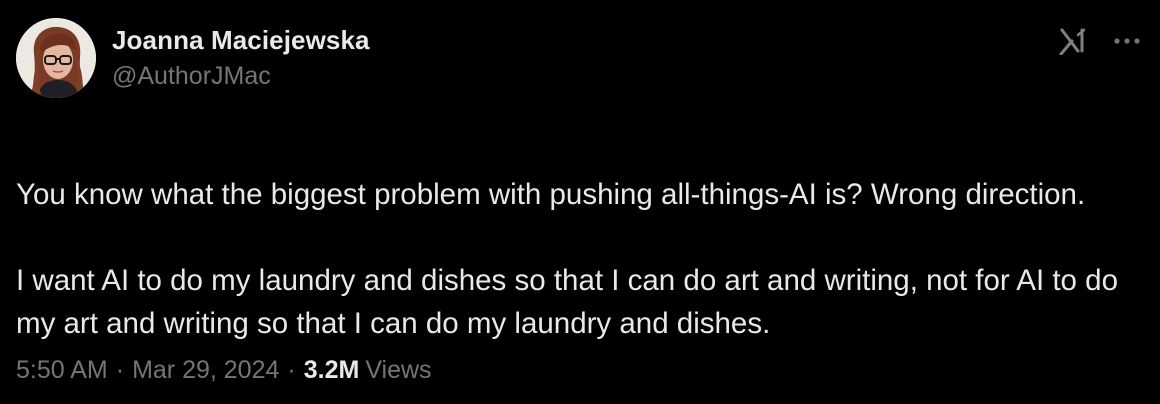 The image size is (1160, 404). I want to click on tweet-meta: 5:50 AM · Mar 29, 2024 · 3.2M Views, so click(224, 370).